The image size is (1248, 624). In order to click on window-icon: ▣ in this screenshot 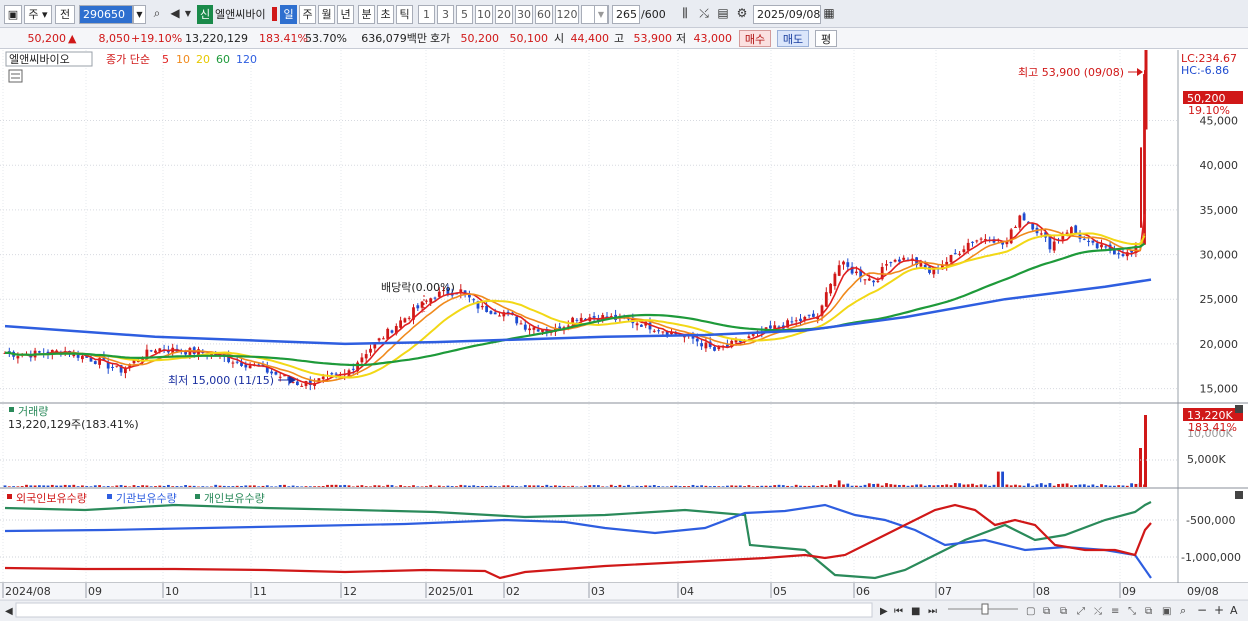, I will do `click(1166, 611)`.